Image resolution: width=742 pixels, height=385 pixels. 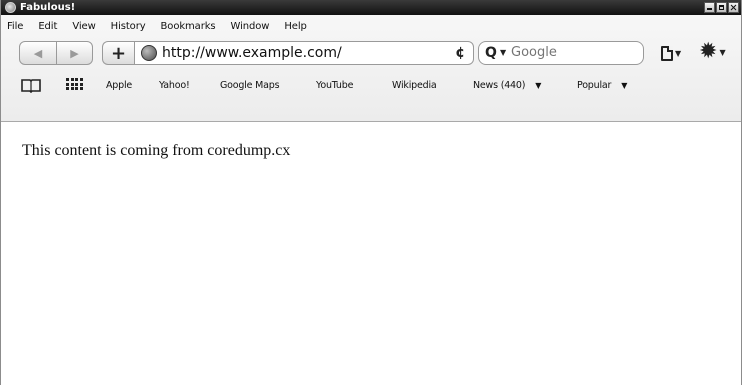 I want to click on window-title: Fabulous!, so click(x=48, y=7).